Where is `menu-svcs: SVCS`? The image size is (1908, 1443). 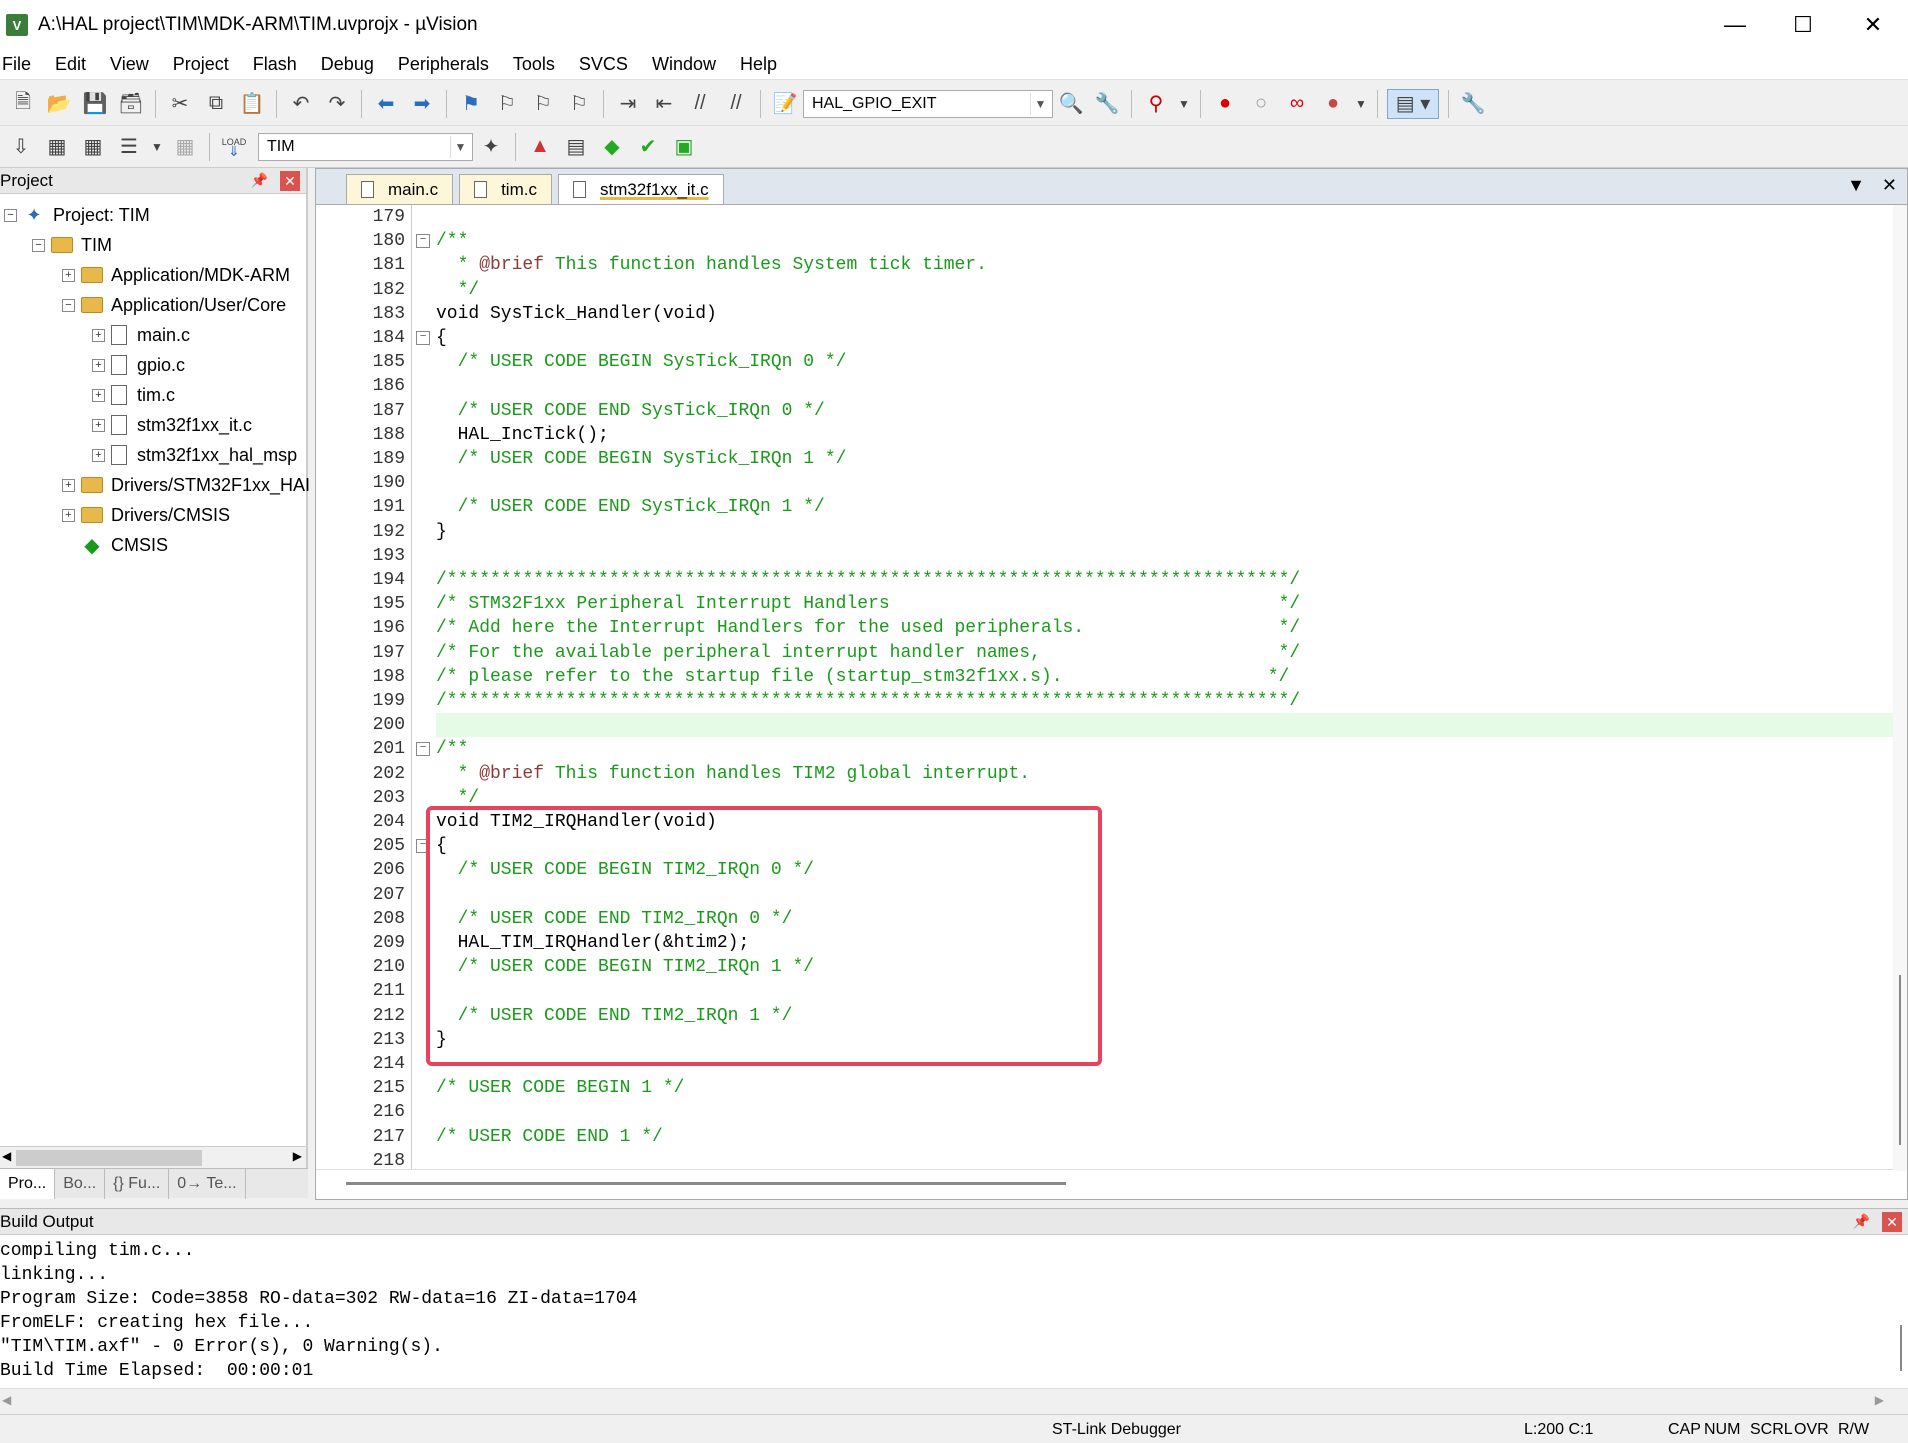 menu-svcs: SVCS is located at coordinates (603, 64).